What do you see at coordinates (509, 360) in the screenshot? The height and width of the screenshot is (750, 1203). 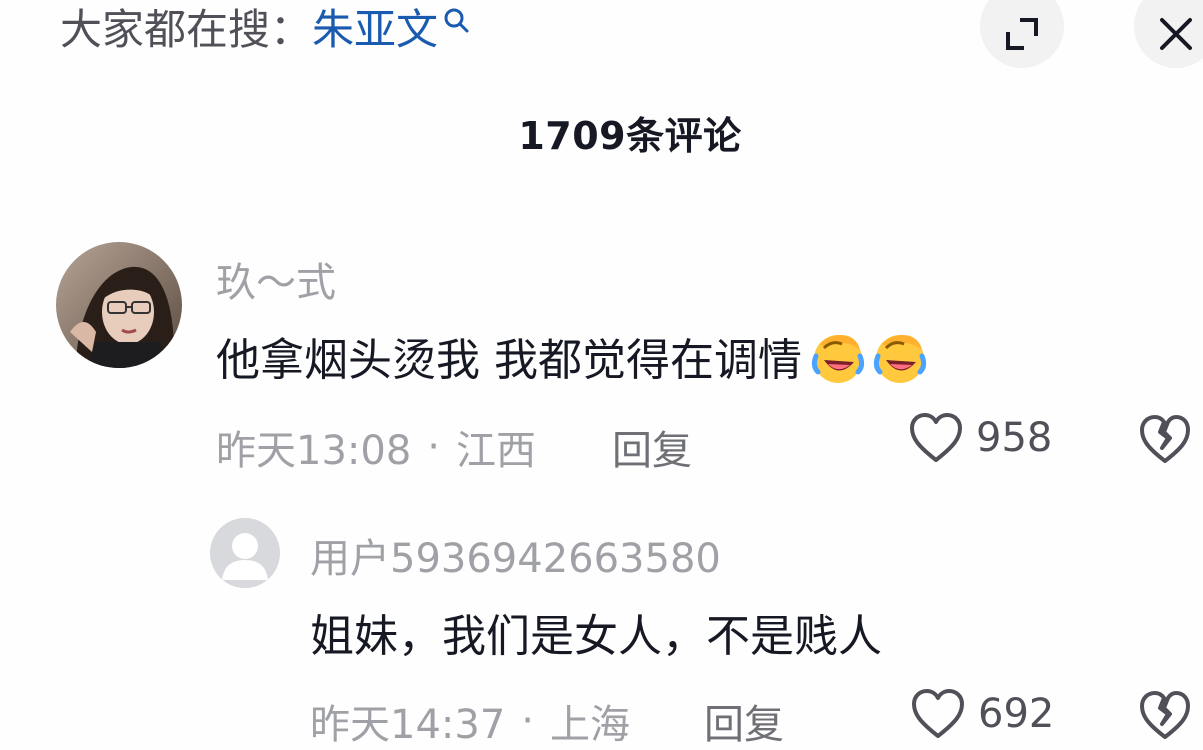 I see `comment-content: 他拿烟头烫我 我都觉得在调情` at bounding box center [509, 360].